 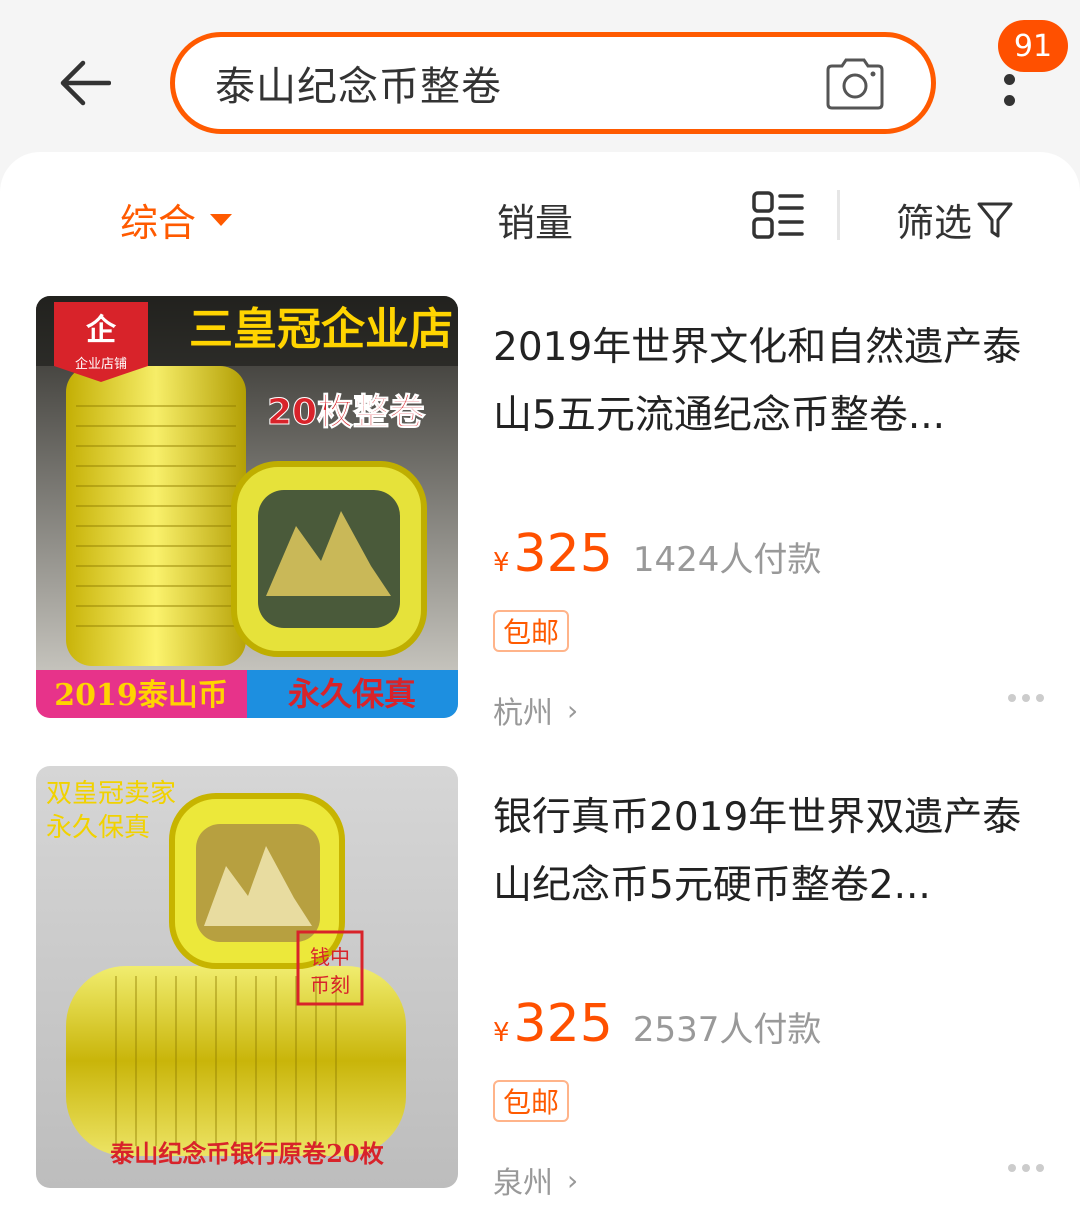 What do you see at coordinates (330, 957) in the screenshot?
I see `svg-text: 钱中` at bounding box center [330, 957].